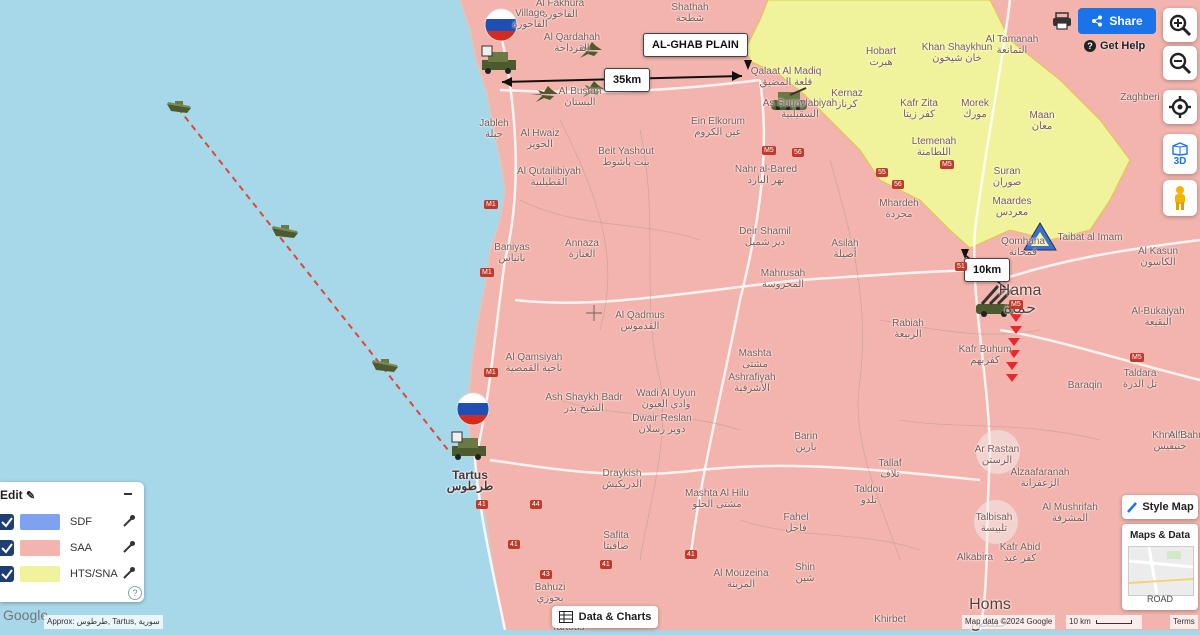 The height and width of the screenshot is (635, 1200). Describe the element at coordinates (40, 574) in the screenshot. I see `hts-sna-swatch` at that location.